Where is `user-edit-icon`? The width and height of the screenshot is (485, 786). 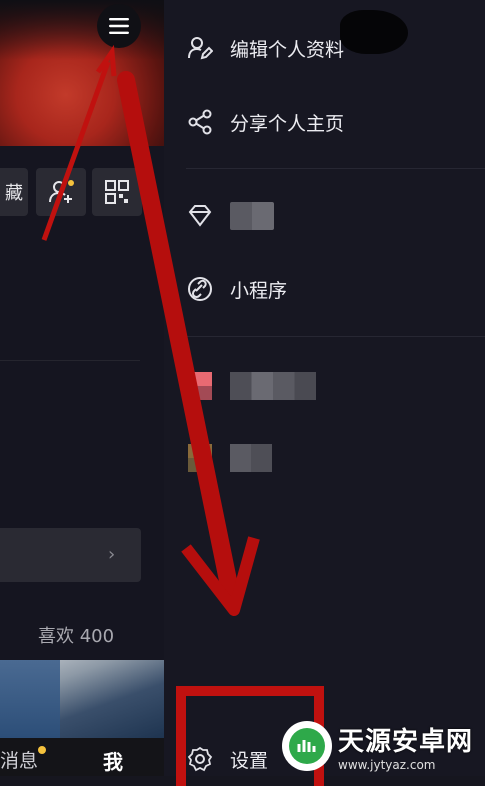 user-edit-icon is located at coordinates (200, 48).